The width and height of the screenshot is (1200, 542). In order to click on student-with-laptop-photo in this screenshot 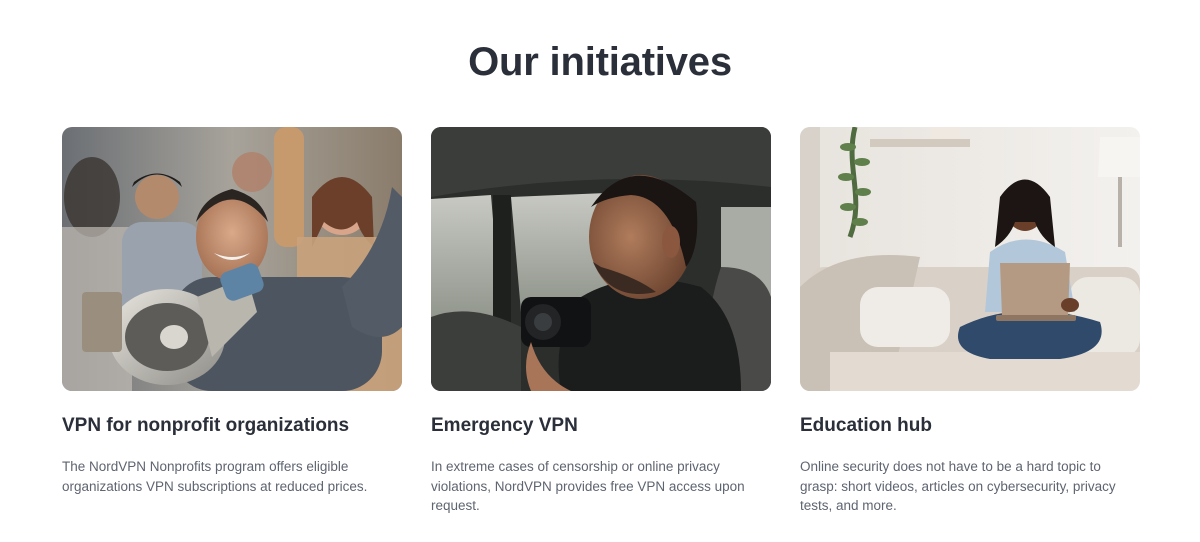, I will do `click(970, 259)`.